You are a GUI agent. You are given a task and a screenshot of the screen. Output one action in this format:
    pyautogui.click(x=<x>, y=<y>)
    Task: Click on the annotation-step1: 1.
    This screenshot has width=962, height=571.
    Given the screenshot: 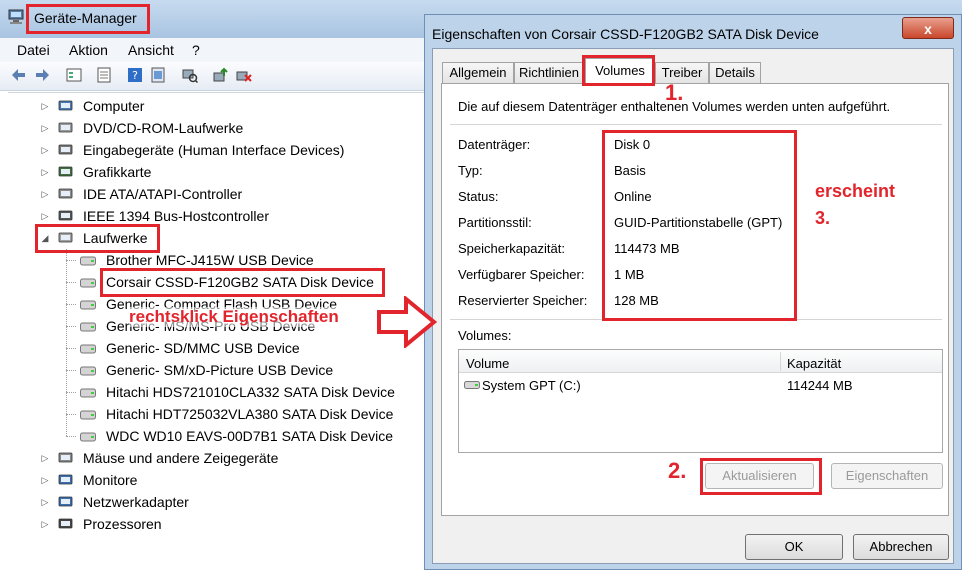 What is the action you would take?
    pyautogui.click(x=674, y=92)
    